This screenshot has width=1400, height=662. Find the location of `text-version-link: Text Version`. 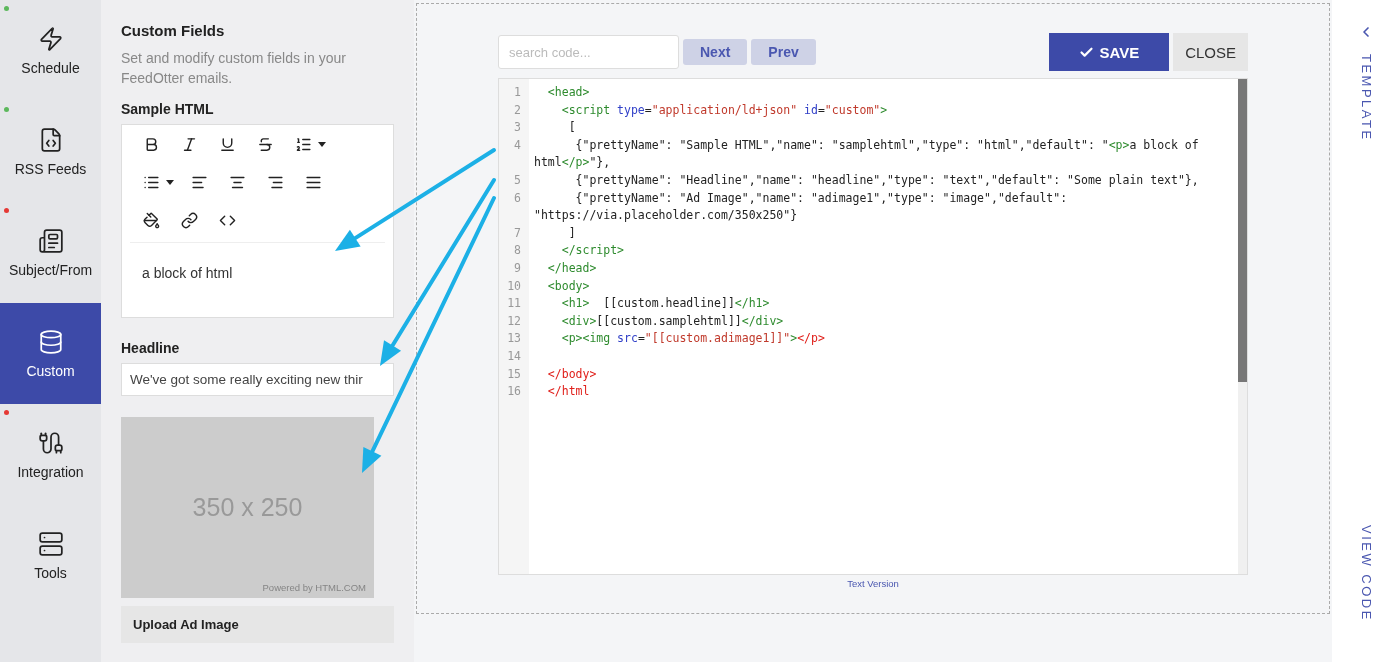

text-version-link: Text Version is located at coordinates (873, 583).